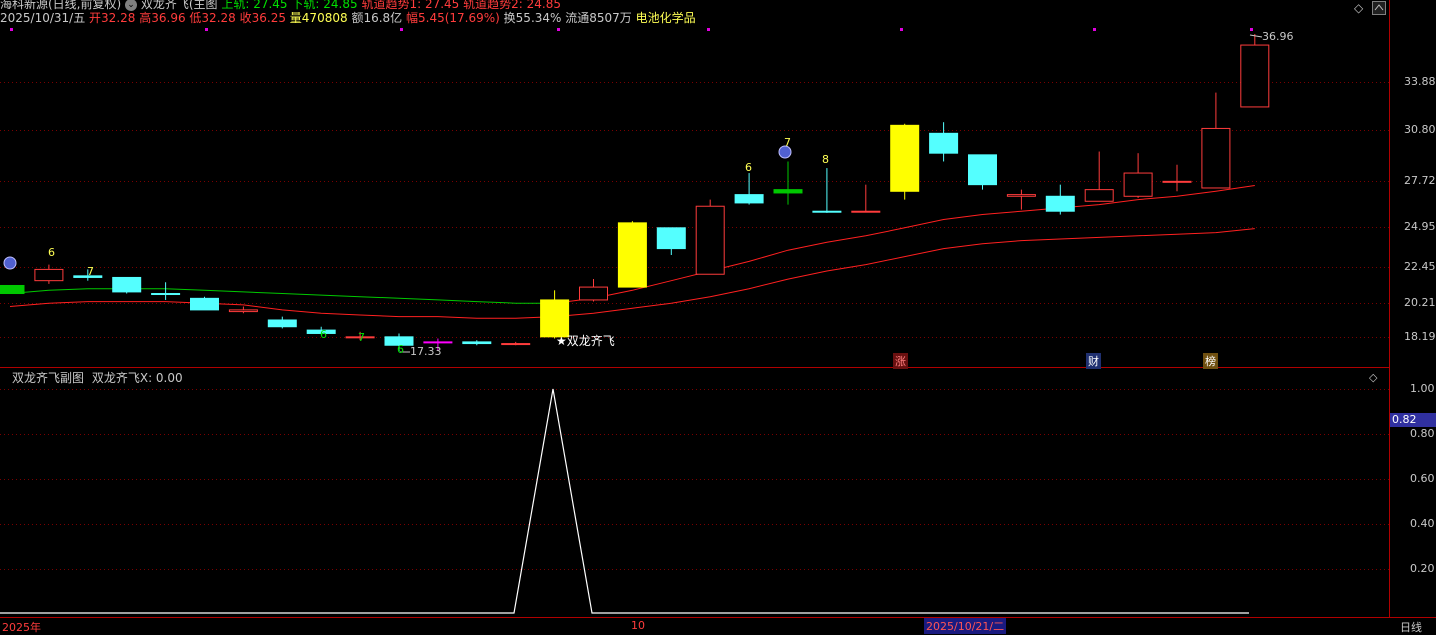 The image size is (1436, 635). I want to click on turnover-value: 换55.34%, so click(532, 18).